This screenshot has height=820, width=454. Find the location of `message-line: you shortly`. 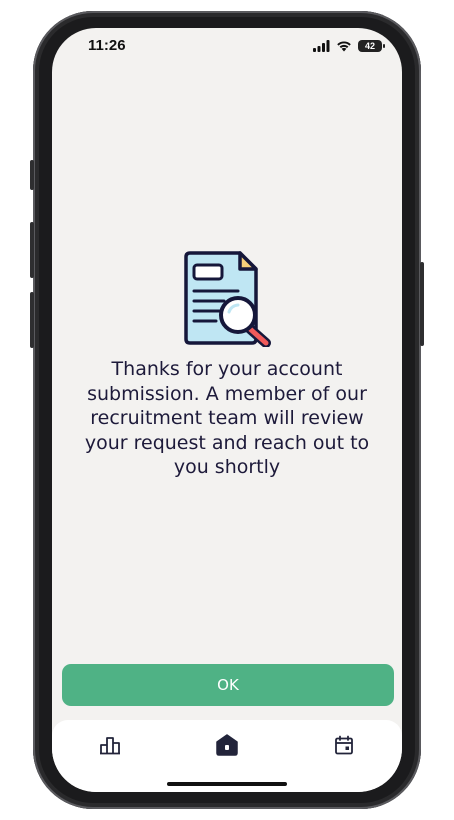

message-line: you shortly is located at coordinates (227, 467).